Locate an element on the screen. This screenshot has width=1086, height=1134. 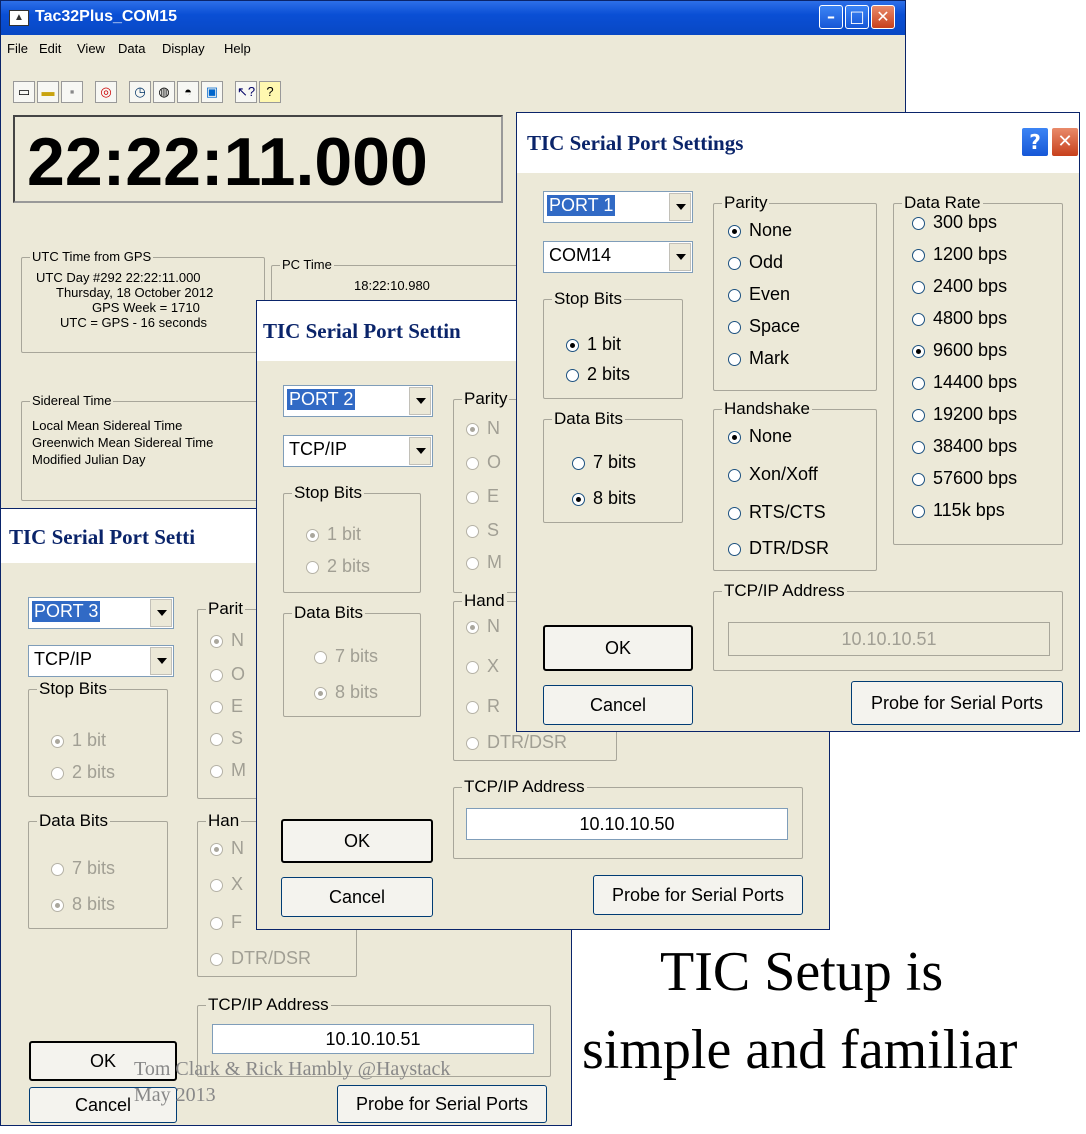
com1-select: COM14 is located at coordinates (618, 257).